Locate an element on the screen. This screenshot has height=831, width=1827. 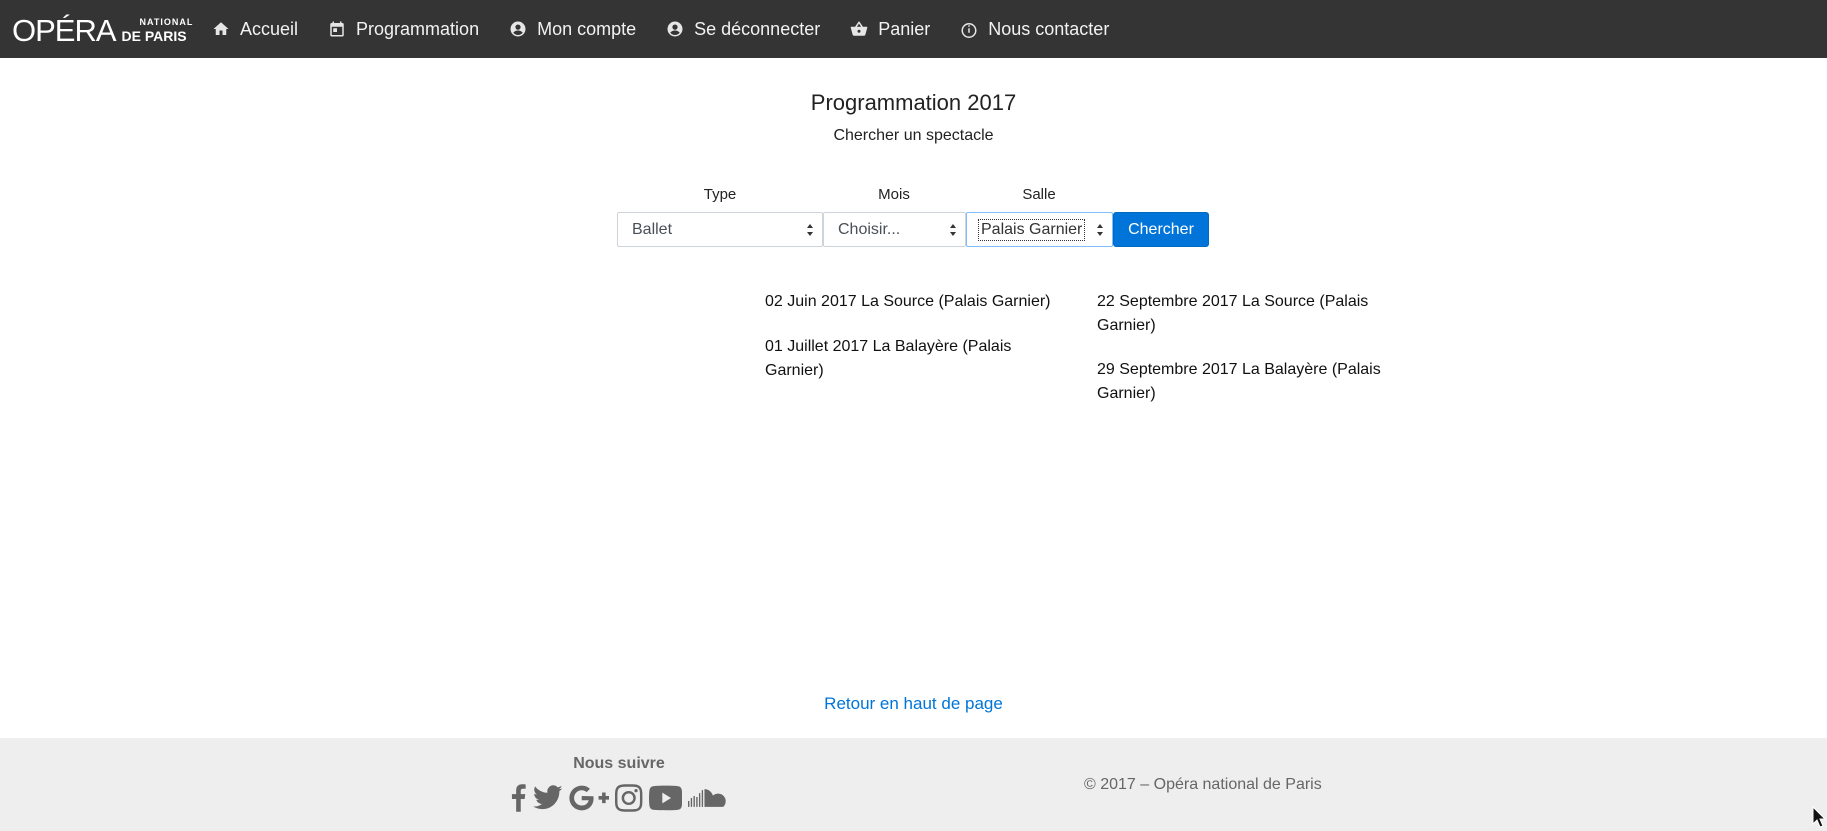
page-title: Programmation 2017 is located at coordinates (913, 102).